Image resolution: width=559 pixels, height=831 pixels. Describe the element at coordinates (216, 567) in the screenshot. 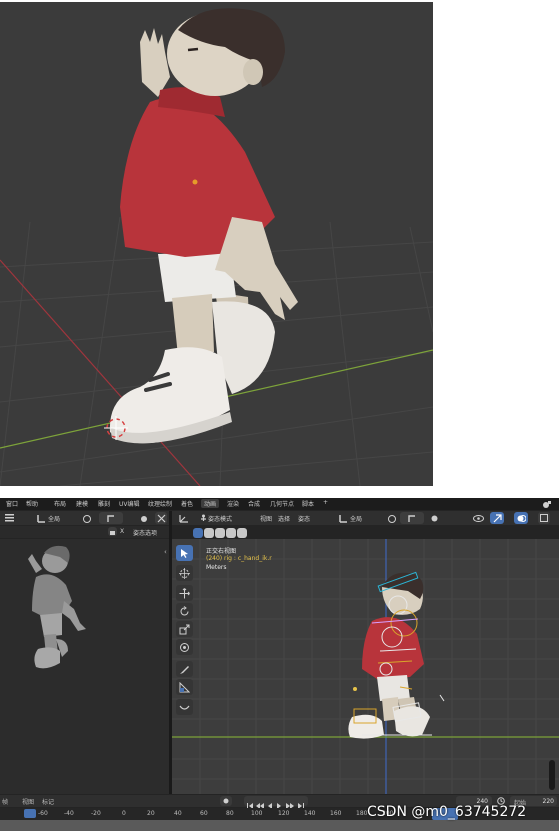

I see `units-label: Meters` at that location.